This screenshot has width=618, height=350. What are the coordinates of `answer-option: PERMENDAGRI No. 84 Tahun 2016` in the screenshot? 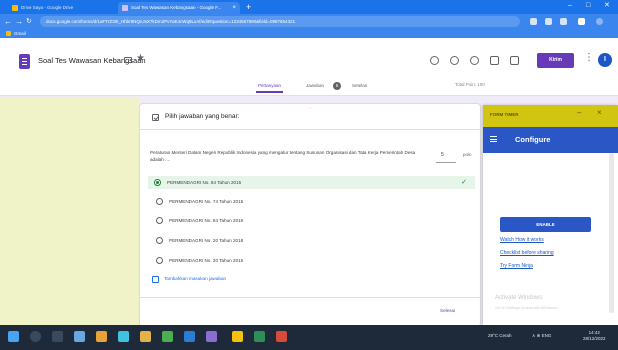 It's located at (312, 220).